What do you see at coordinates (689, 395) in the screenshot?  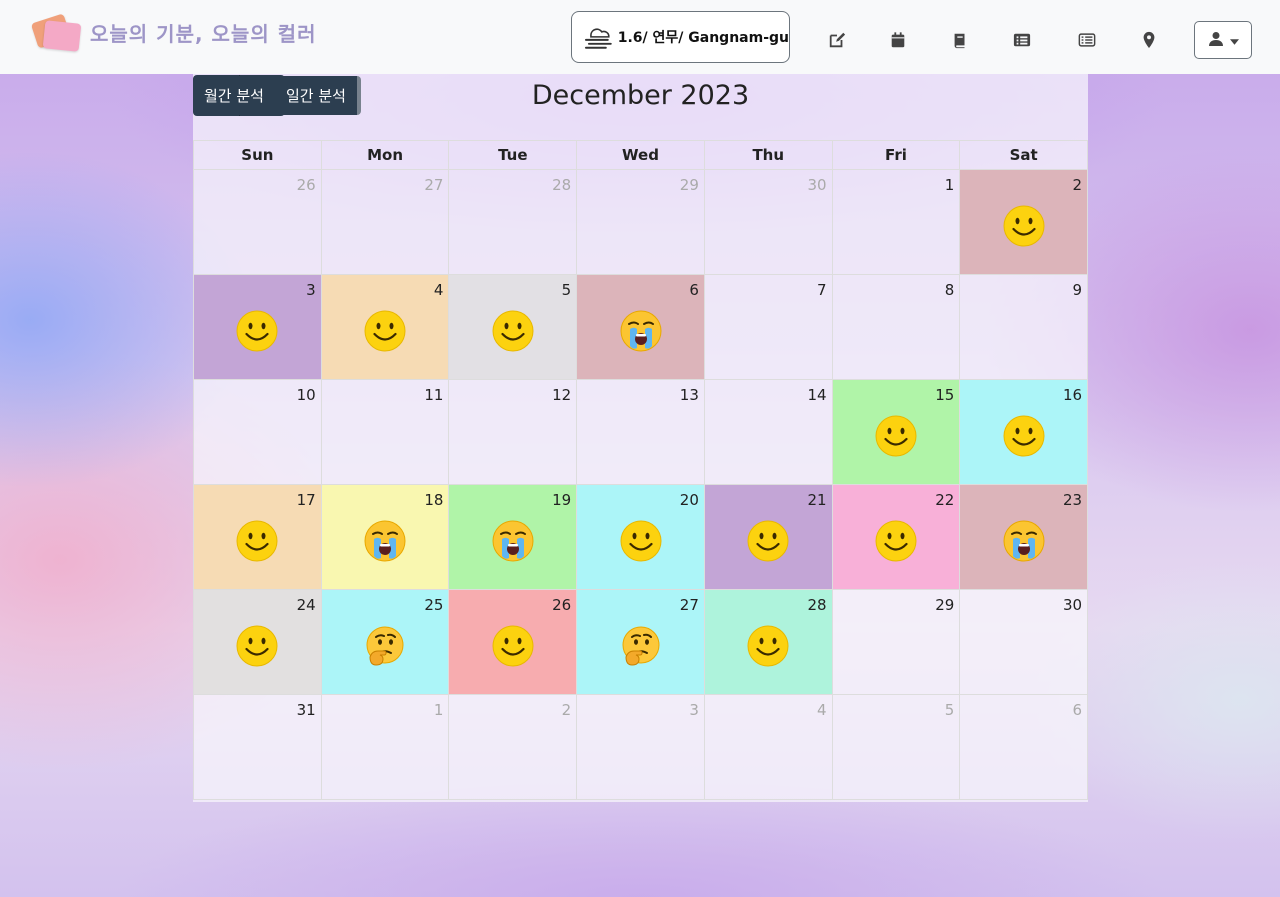 I see `day-number: 13` at bounding box center [689, 395].